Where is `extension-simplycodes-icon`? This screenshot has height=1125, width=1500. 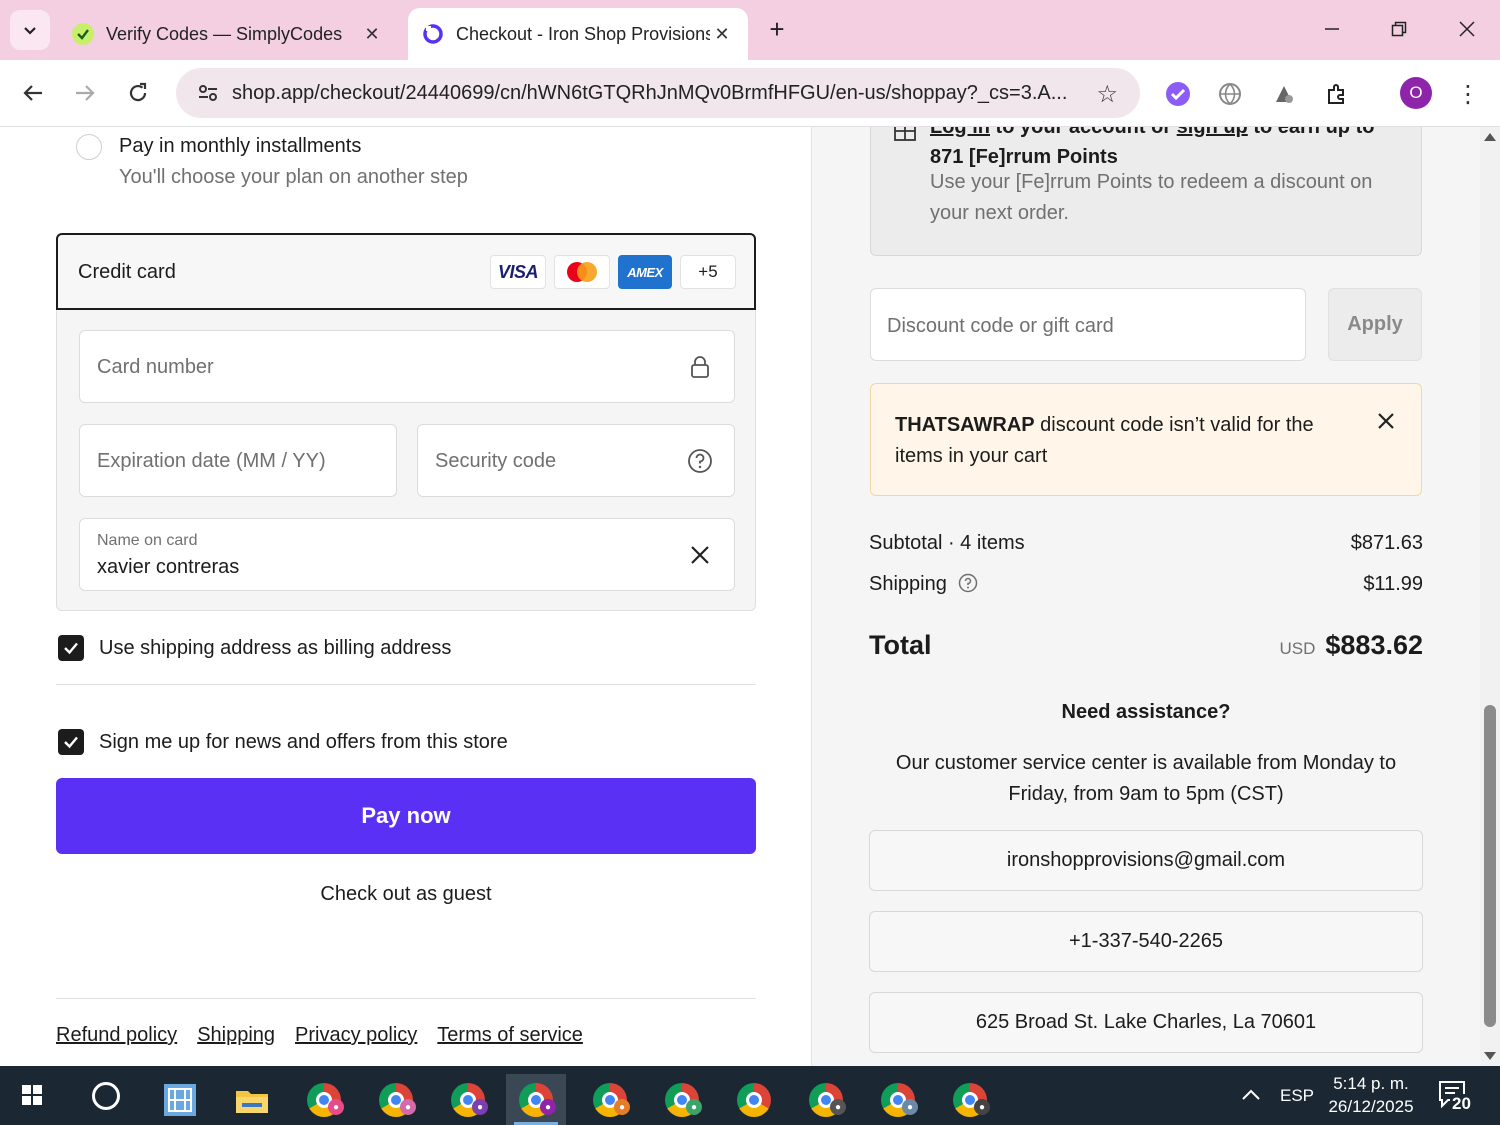
extension-simplycodes-icon is located at coordinates (1178, 94).